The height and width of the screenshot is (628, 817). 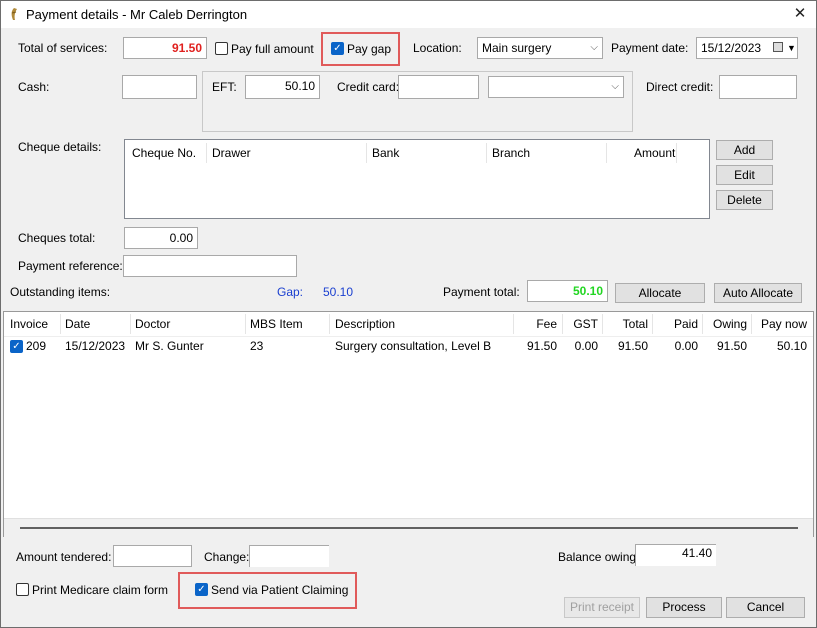 What do you see at coordinates (201, 589) in the screenshot?
I see `send-patient-claiming-checkbox: ✓` at bounding box center [201, 589].